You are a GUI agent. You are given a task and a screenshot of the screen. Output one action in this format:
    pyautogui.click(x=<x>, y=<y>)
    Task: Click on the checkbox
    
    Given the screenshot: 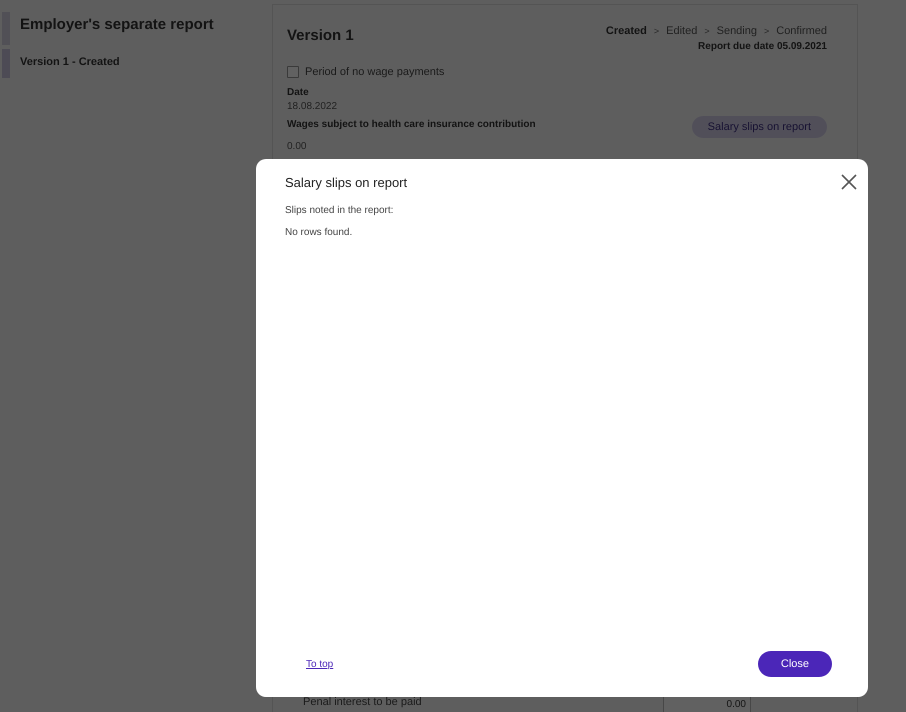 What is the action you would take?
    pyautogui.click(x=293, y=72)
    